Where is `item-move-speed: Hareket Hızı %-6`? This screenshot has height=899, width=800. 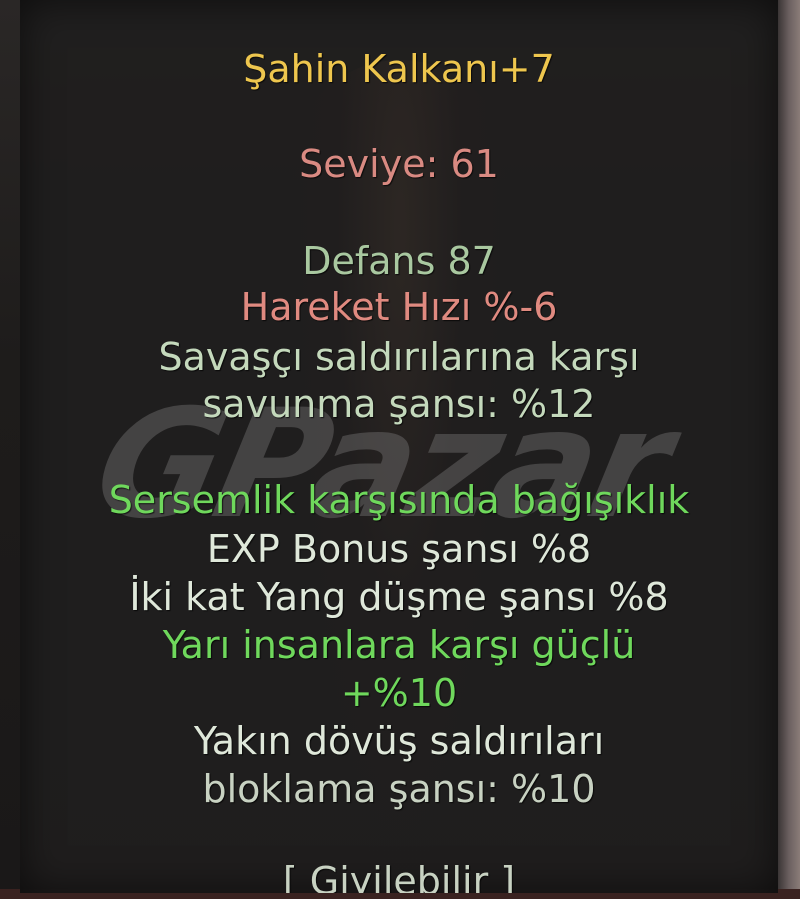 item-move-speed: Hareket Hızı %-6 is located at coordinates (399, 307).